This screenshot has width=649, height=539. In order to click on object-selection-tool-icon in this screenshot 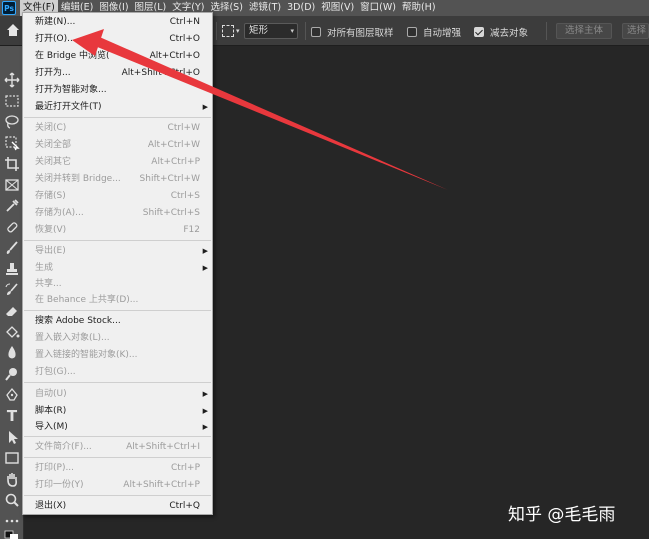, I will do `click(12, 143)`.